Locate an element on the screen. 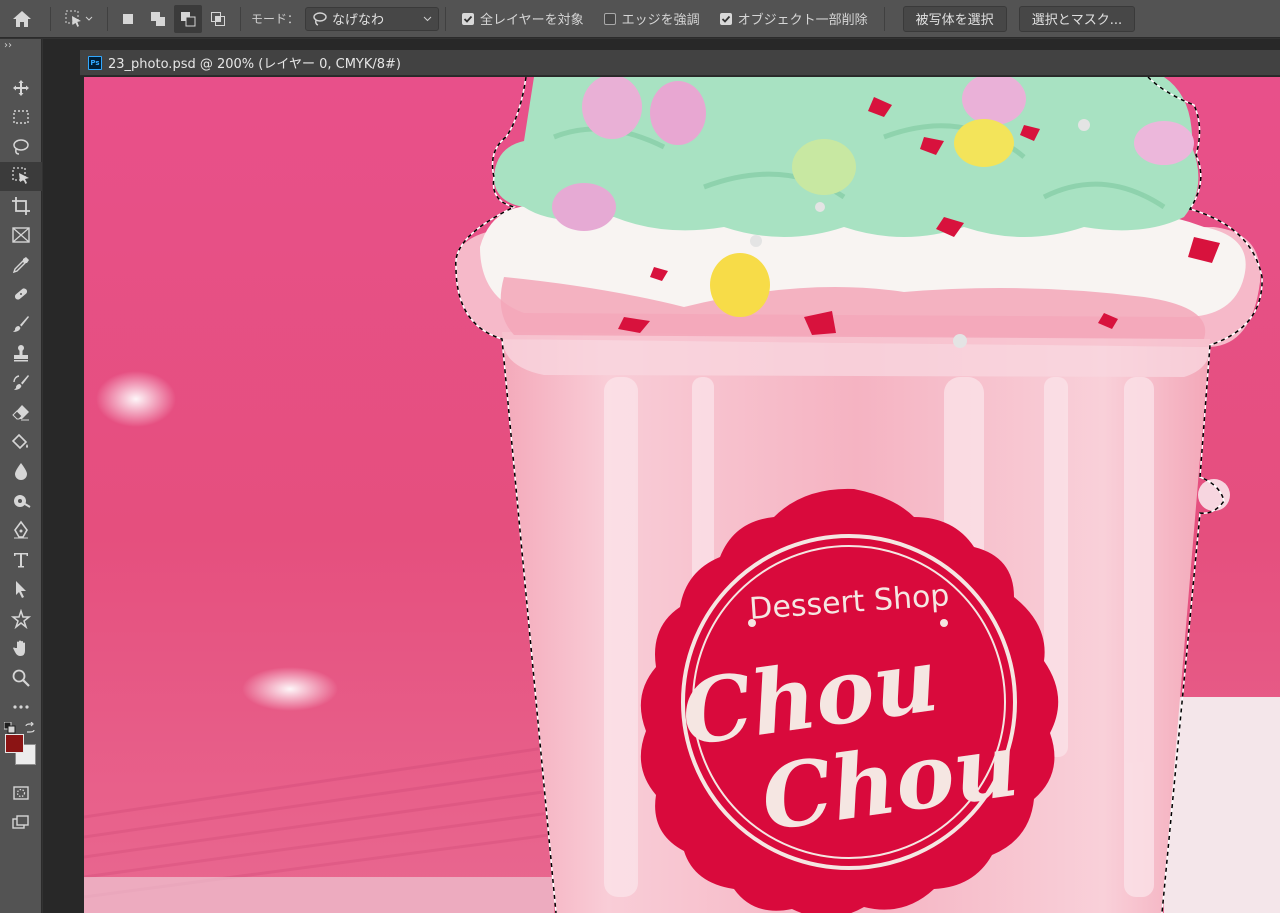  pen-tool is located at coordinates (21, 531).